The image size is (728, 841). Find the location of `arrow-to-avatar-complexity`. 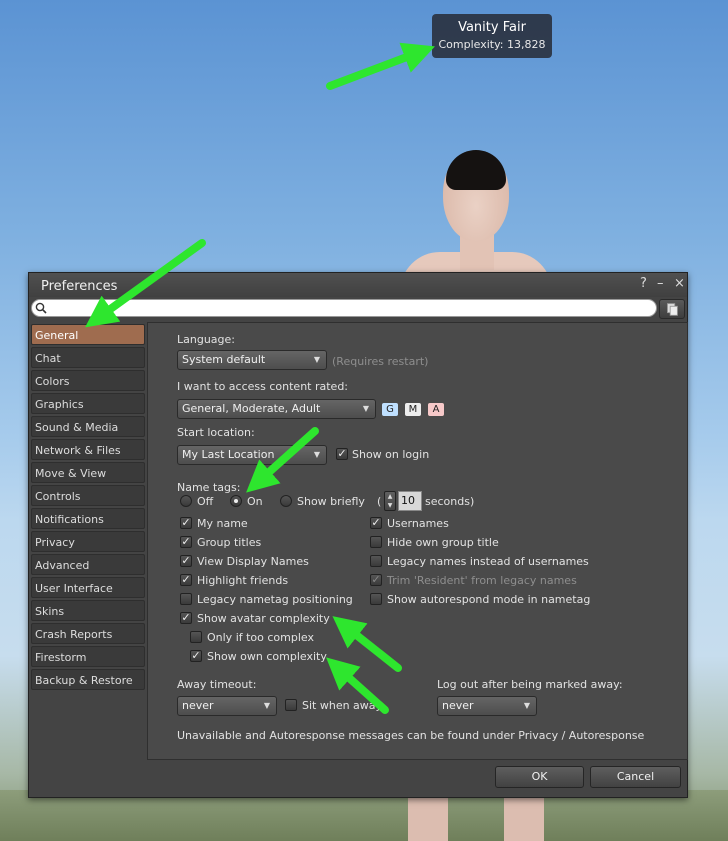

arrow-to-avatar-complexity is located at coordinates (367, 644).